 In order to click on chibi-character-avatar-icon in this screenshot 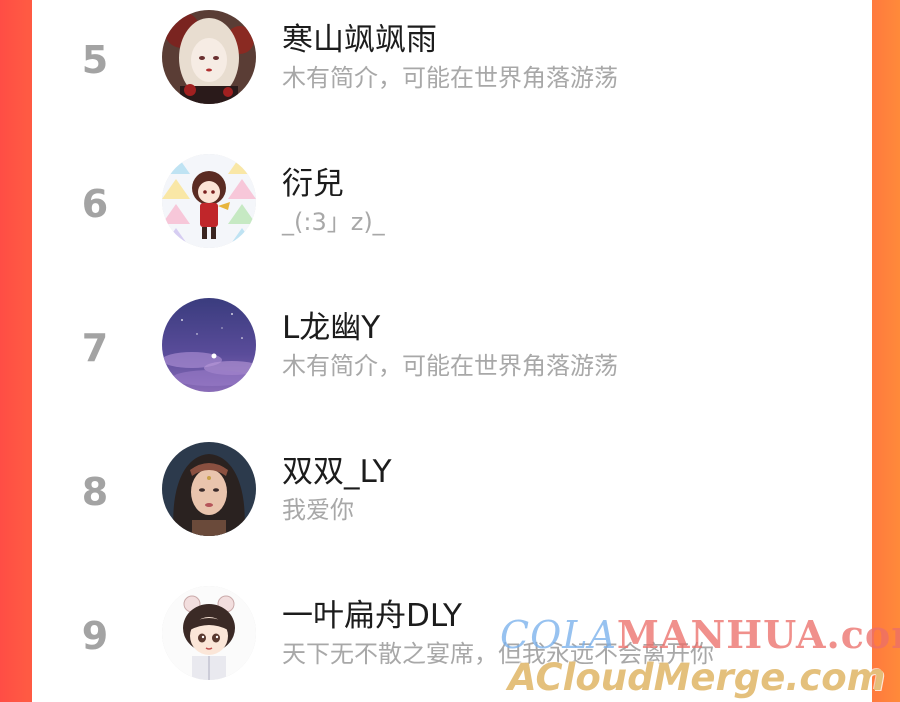, I will do `click(209, 201)`.